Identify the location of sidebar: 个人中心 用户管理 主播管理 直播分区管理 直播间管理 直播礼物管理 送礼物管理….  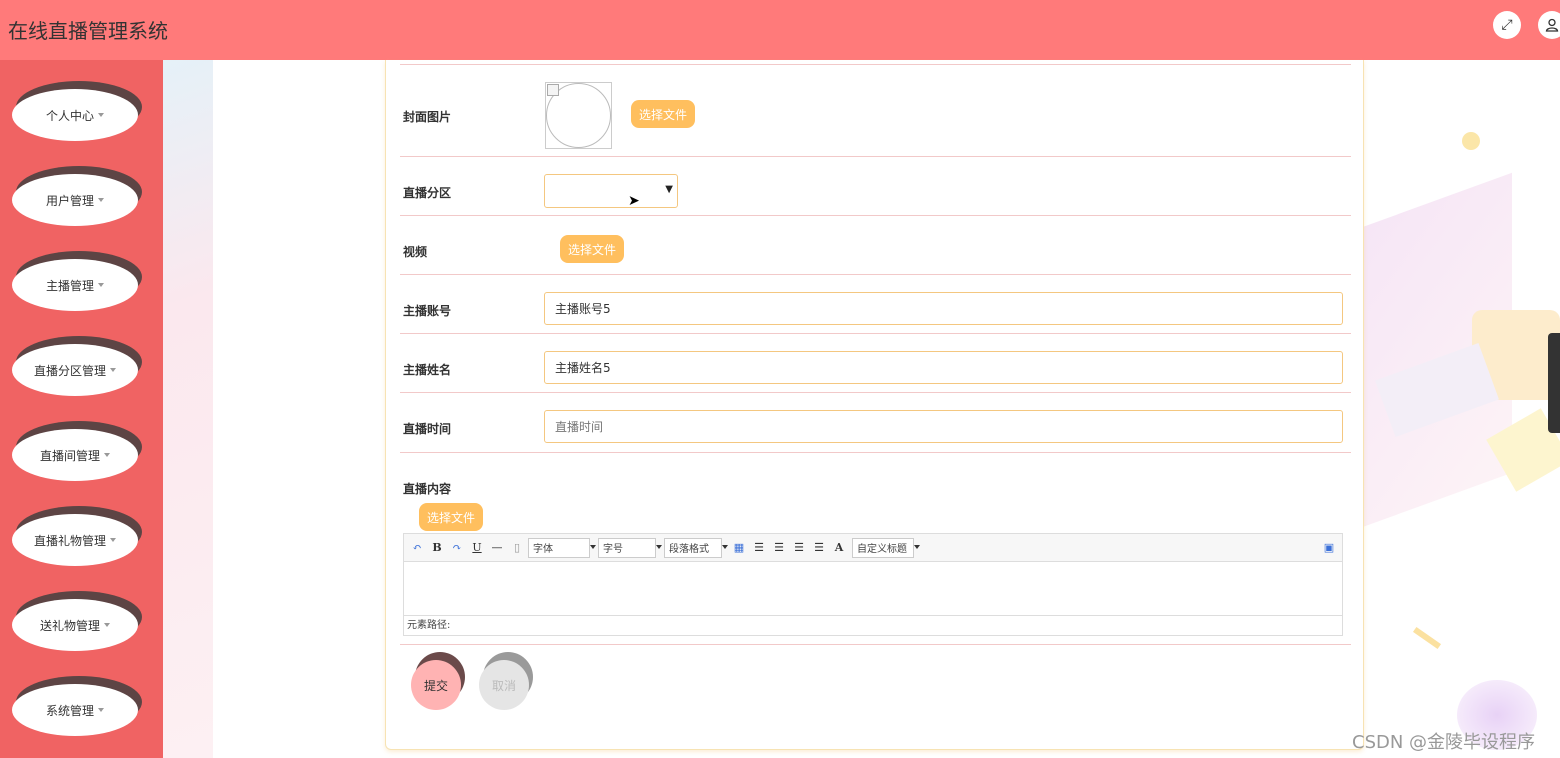
(81, 409).